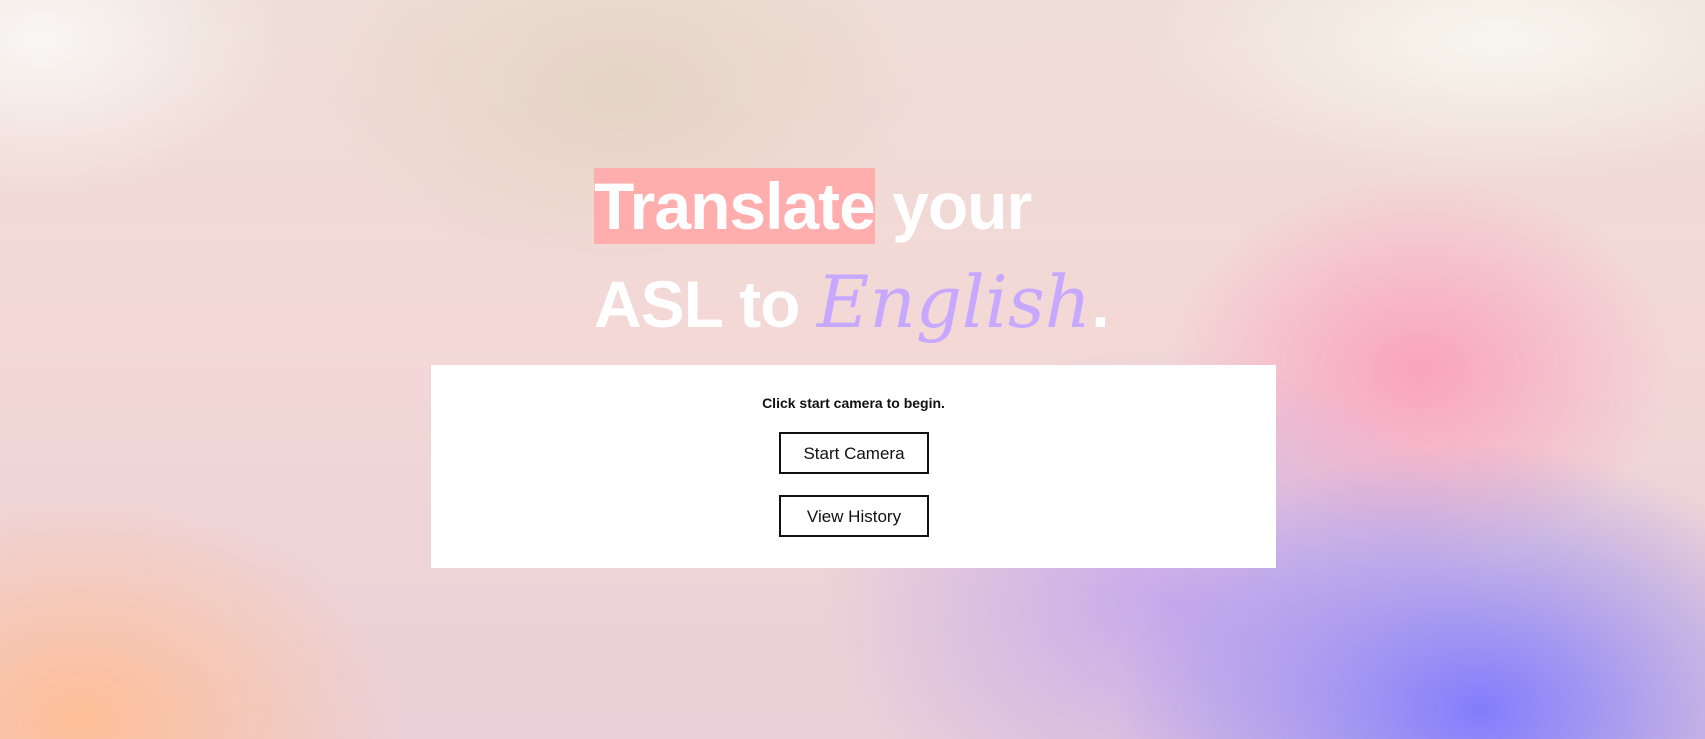 This screenshot has width=1705, height=739. What do you see at coordinates (841, 403) in the screenshot?
I see `instruction-emphasis: start camera` at bounding box center [841, 403].